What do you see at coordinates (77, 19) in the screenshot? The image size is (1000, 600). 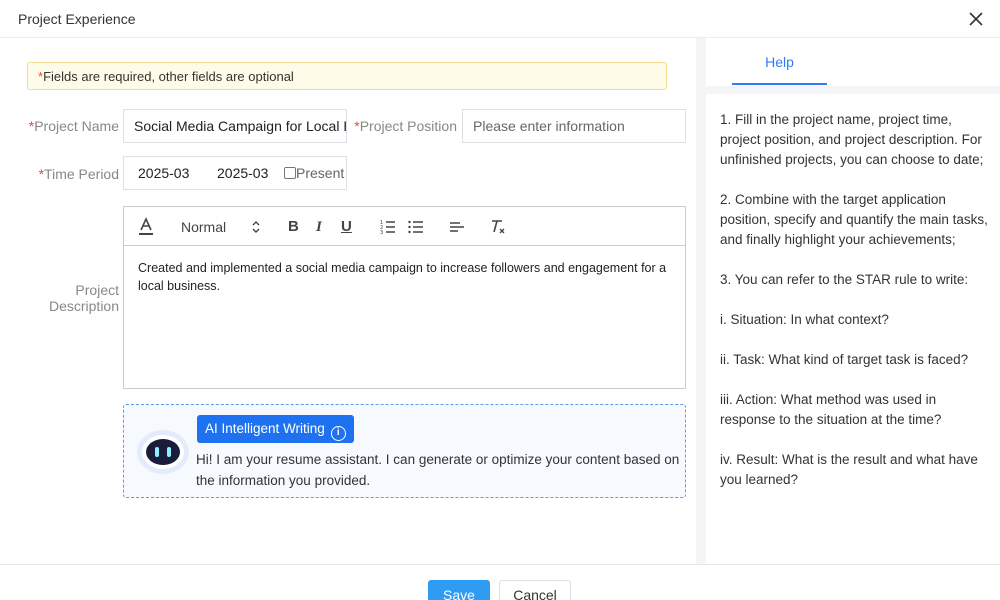 I see `dialog-title: Project Experience` at bounding box center [77, 19].